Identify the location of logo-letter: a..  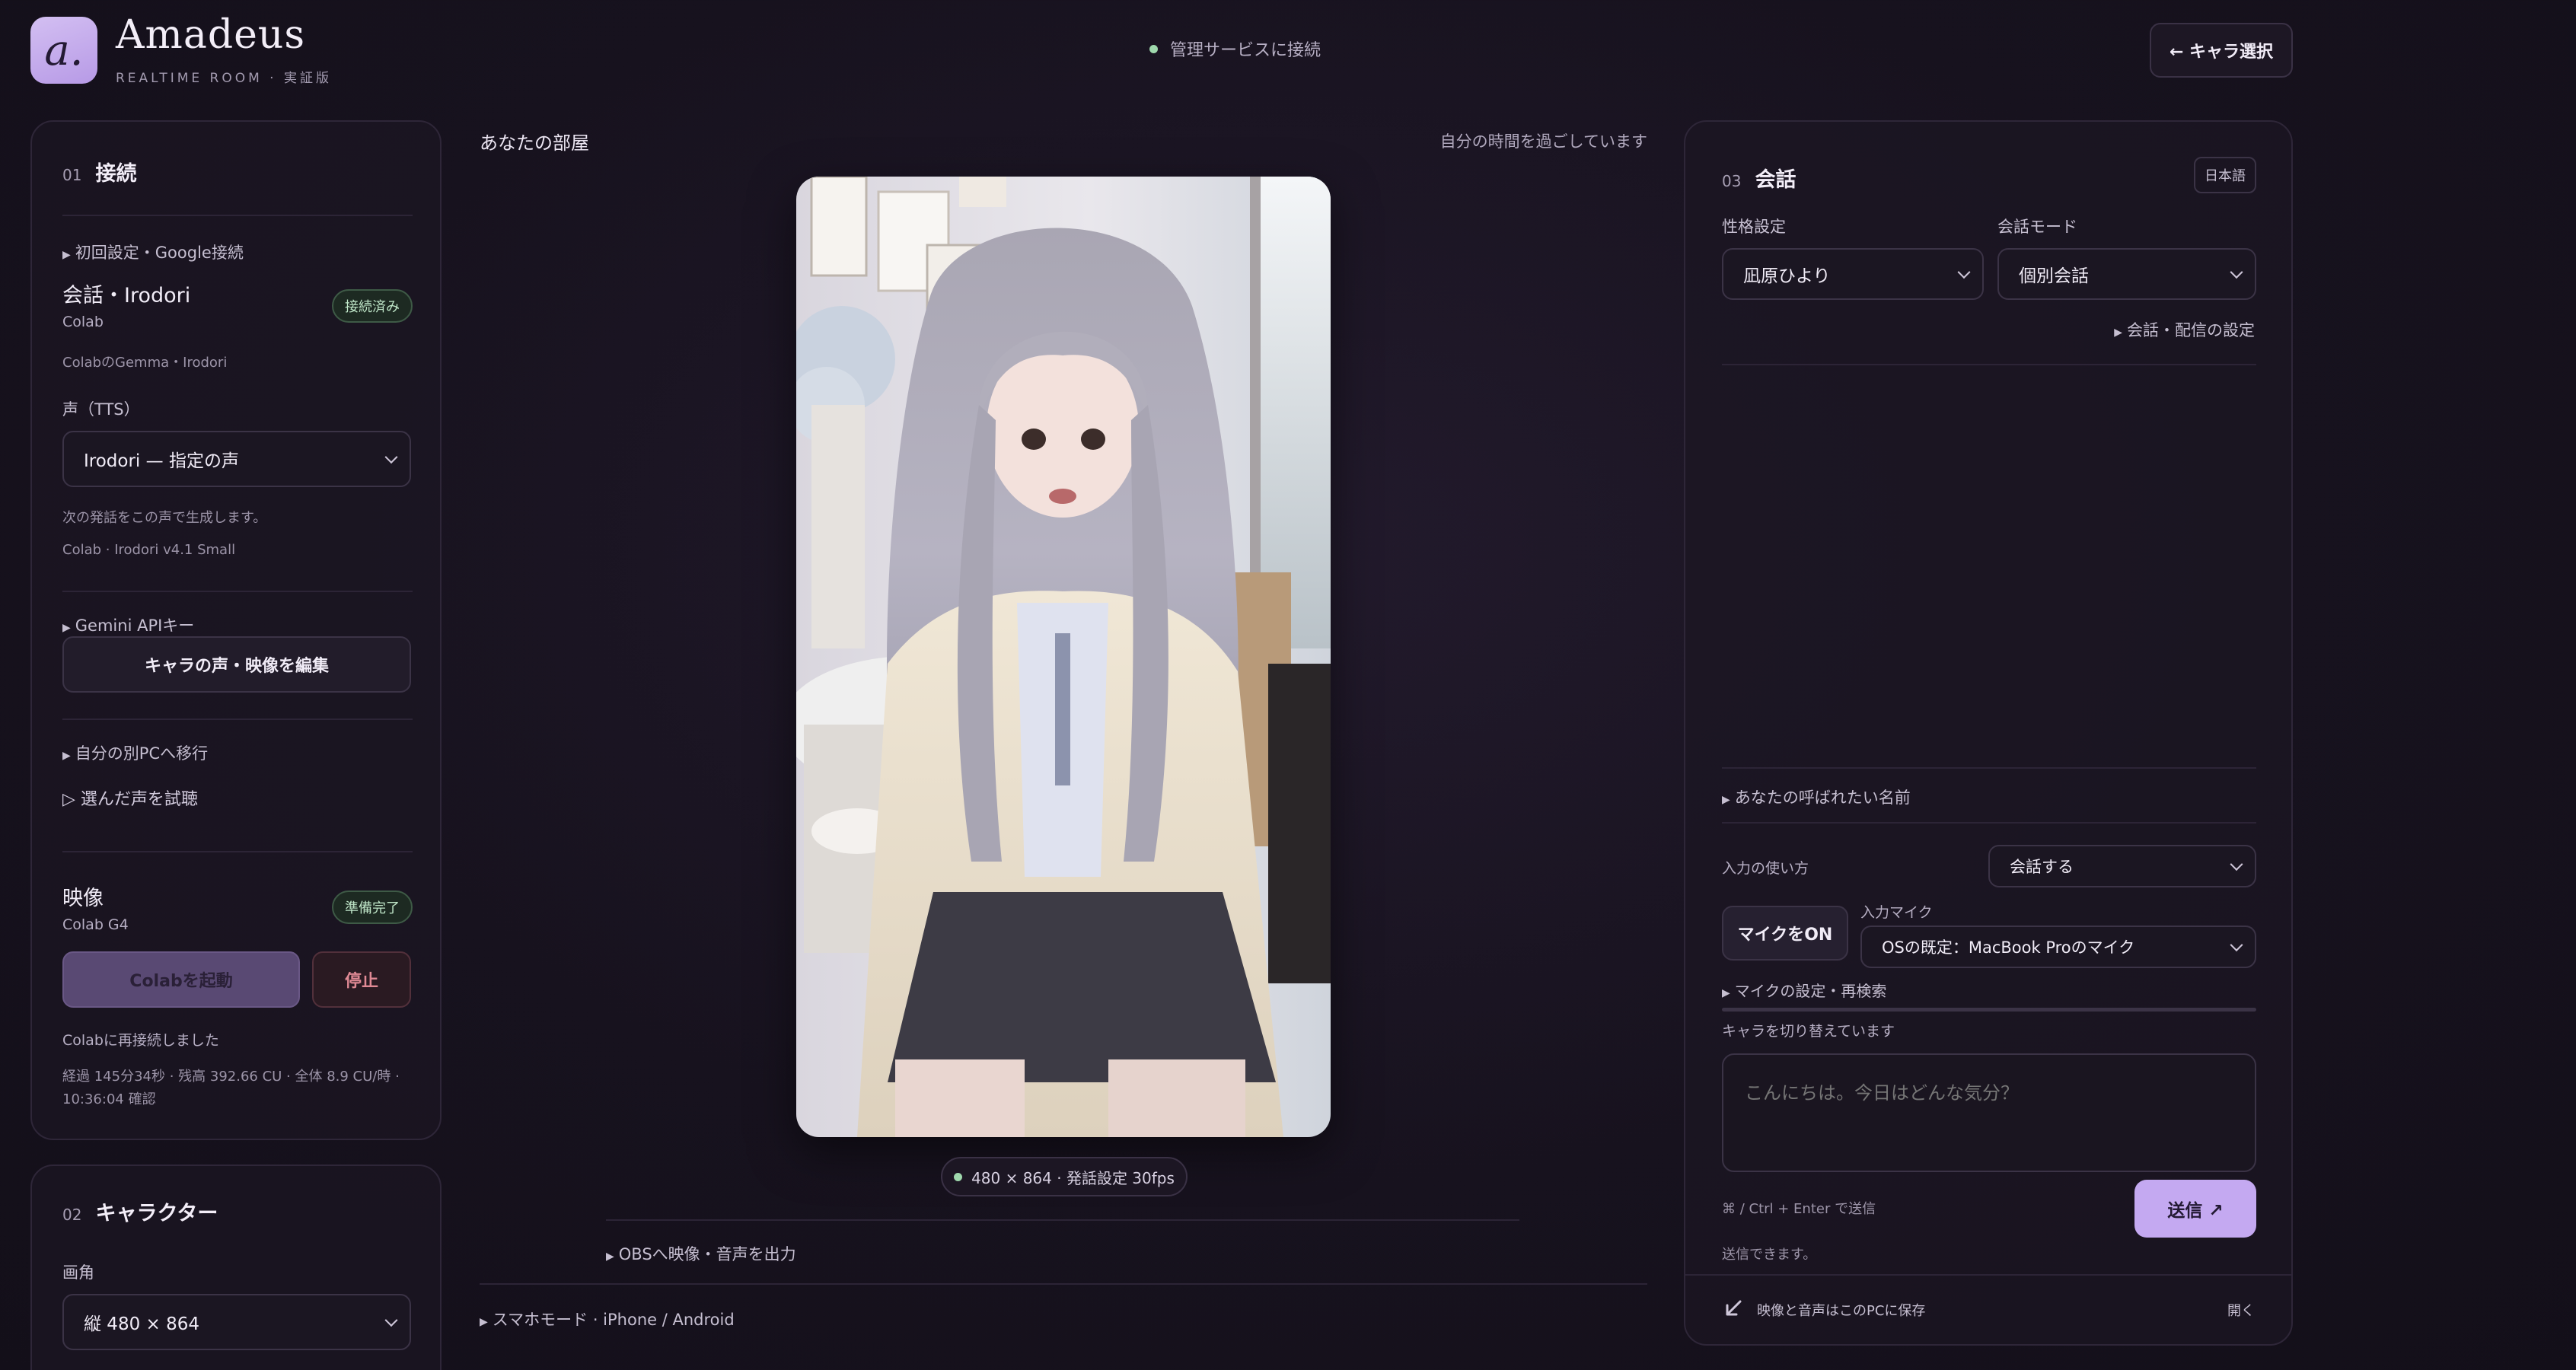
(64, 50).